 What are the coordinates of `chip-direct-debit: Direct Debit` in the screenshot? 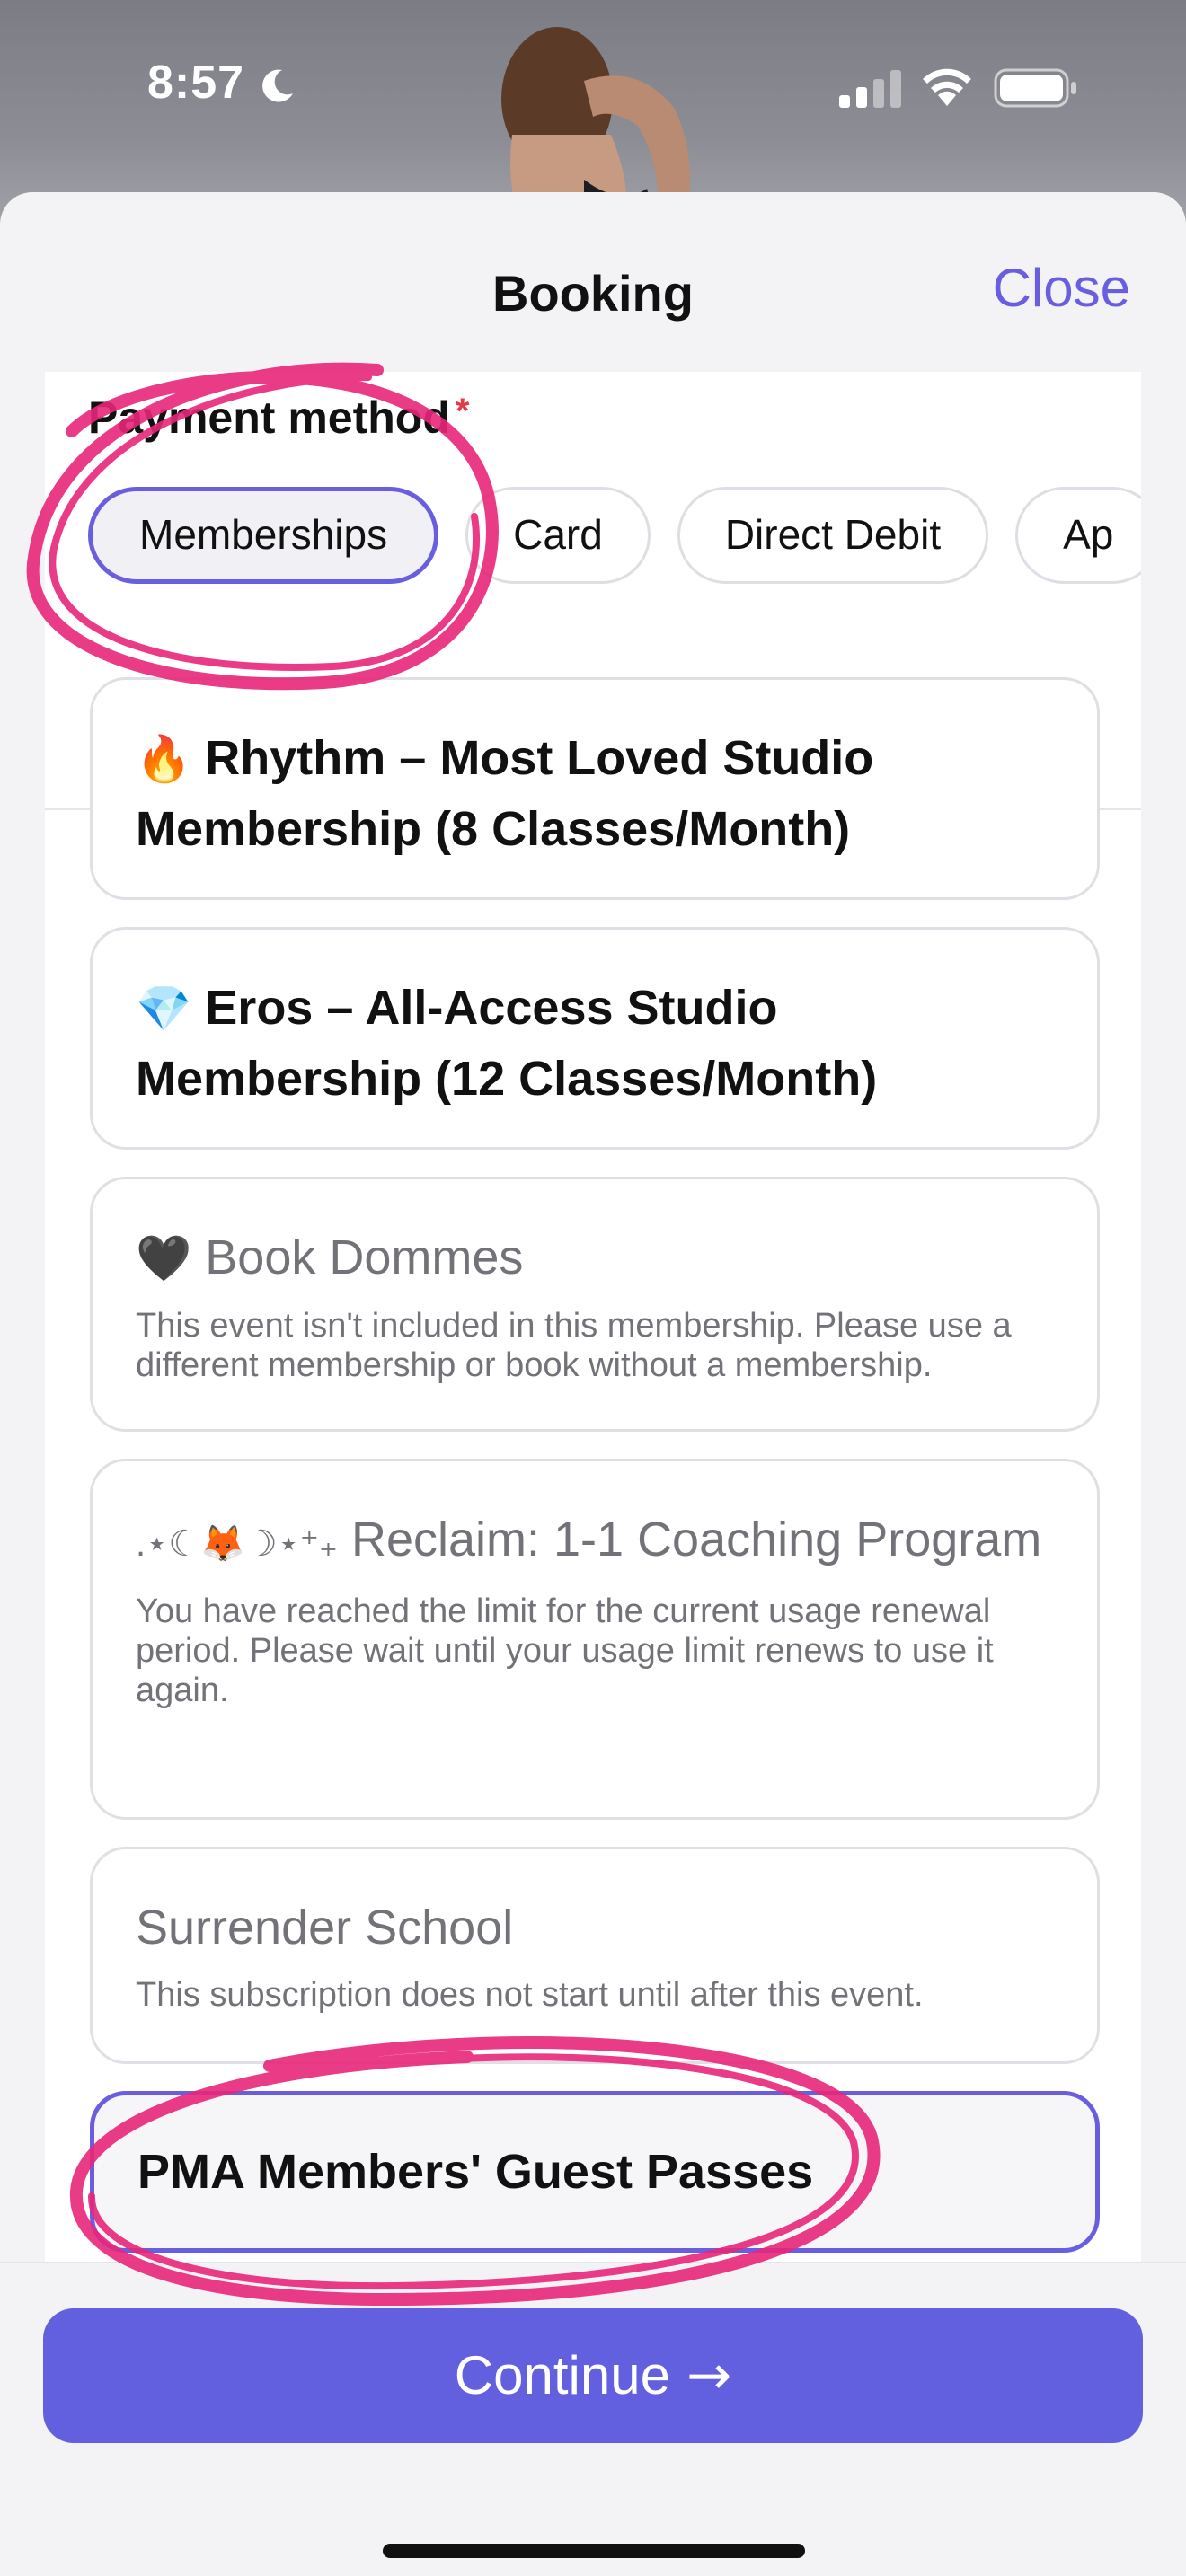 It's located at (833, 535).